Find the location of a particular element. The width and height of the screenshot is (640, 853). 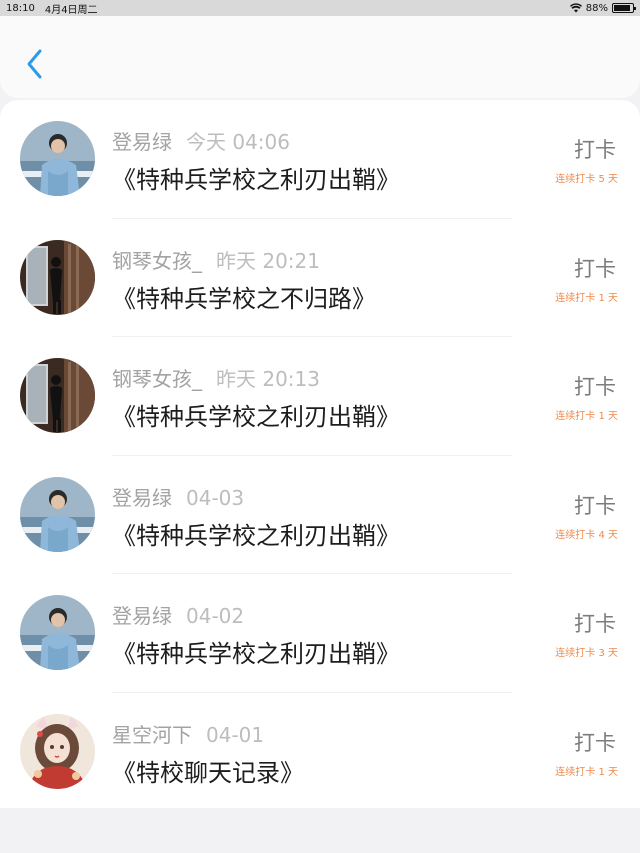

book-title: 《特校聊天记录》 is located at coordinates (208, 770).